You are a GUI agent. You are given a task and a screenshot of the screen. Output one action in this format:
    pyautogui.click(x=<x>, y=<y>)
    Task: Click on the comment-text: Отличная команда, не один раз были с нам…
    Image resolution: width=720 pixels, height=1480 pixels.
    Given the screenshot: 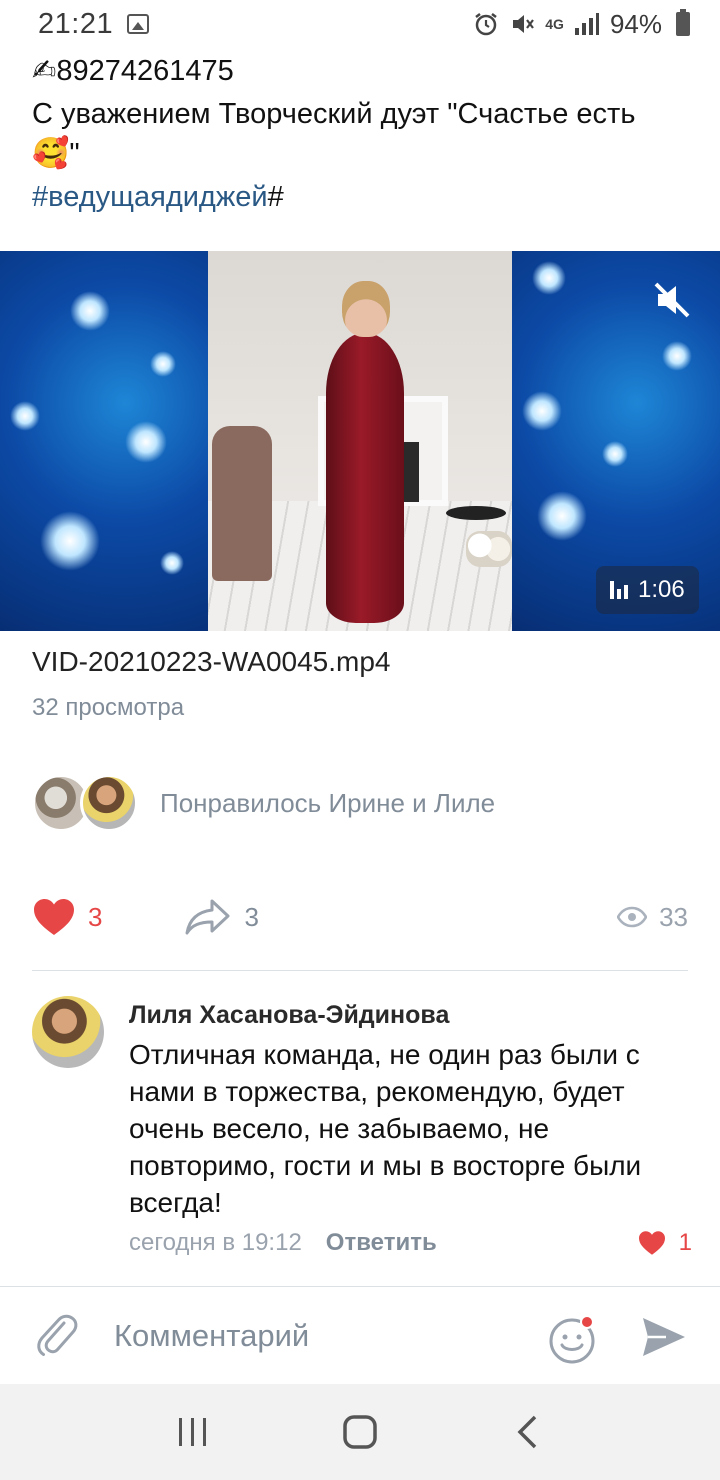 What is the action you would take?
    pyautogui.click(x=385, y=1128)
    